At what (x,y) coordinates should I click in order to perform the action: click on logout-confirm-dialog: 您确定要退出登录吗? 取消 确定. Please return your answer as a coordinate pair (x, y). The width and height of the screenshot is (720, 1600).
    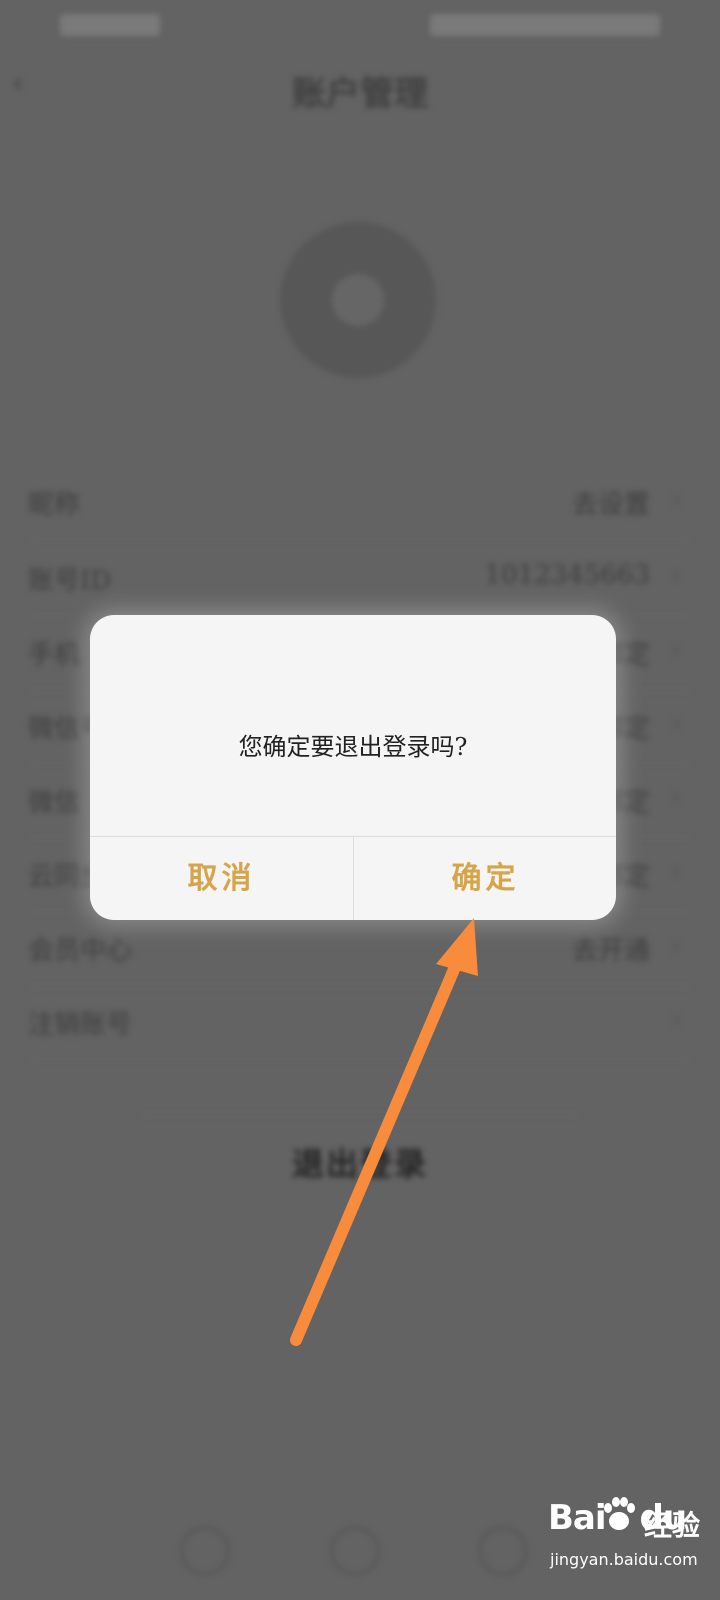
    Looking at the image, I should click on (353, 767).